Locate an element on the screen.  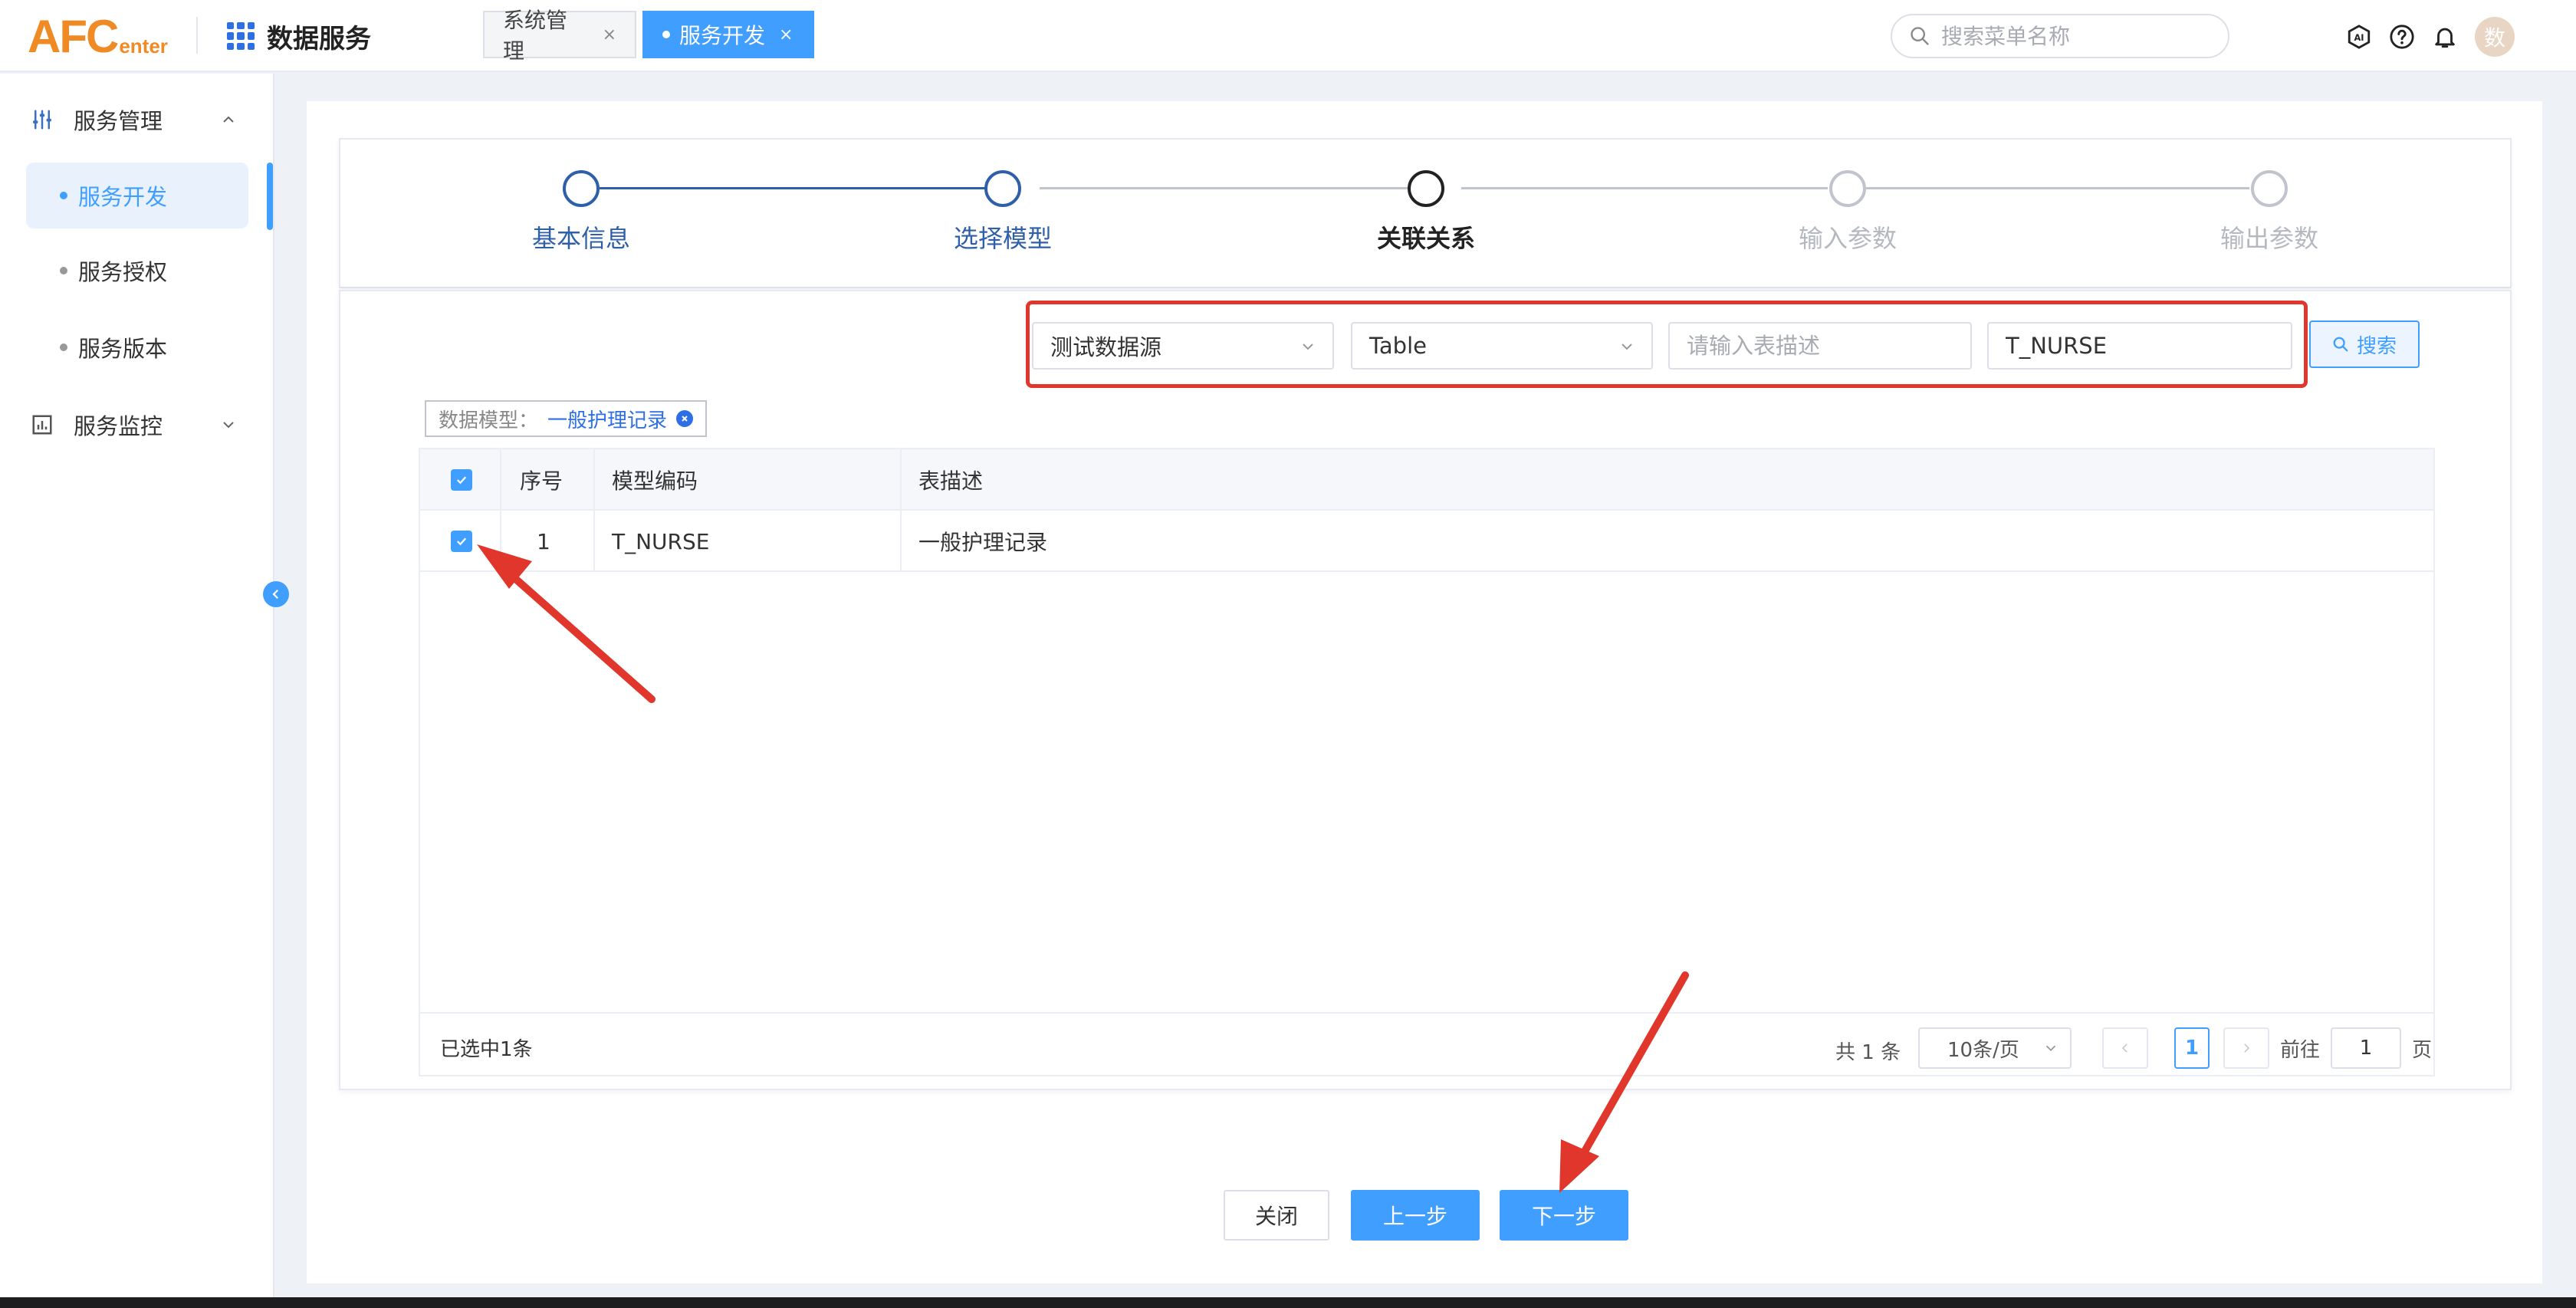
tag-close-icon is located at coordinates (685, 418).